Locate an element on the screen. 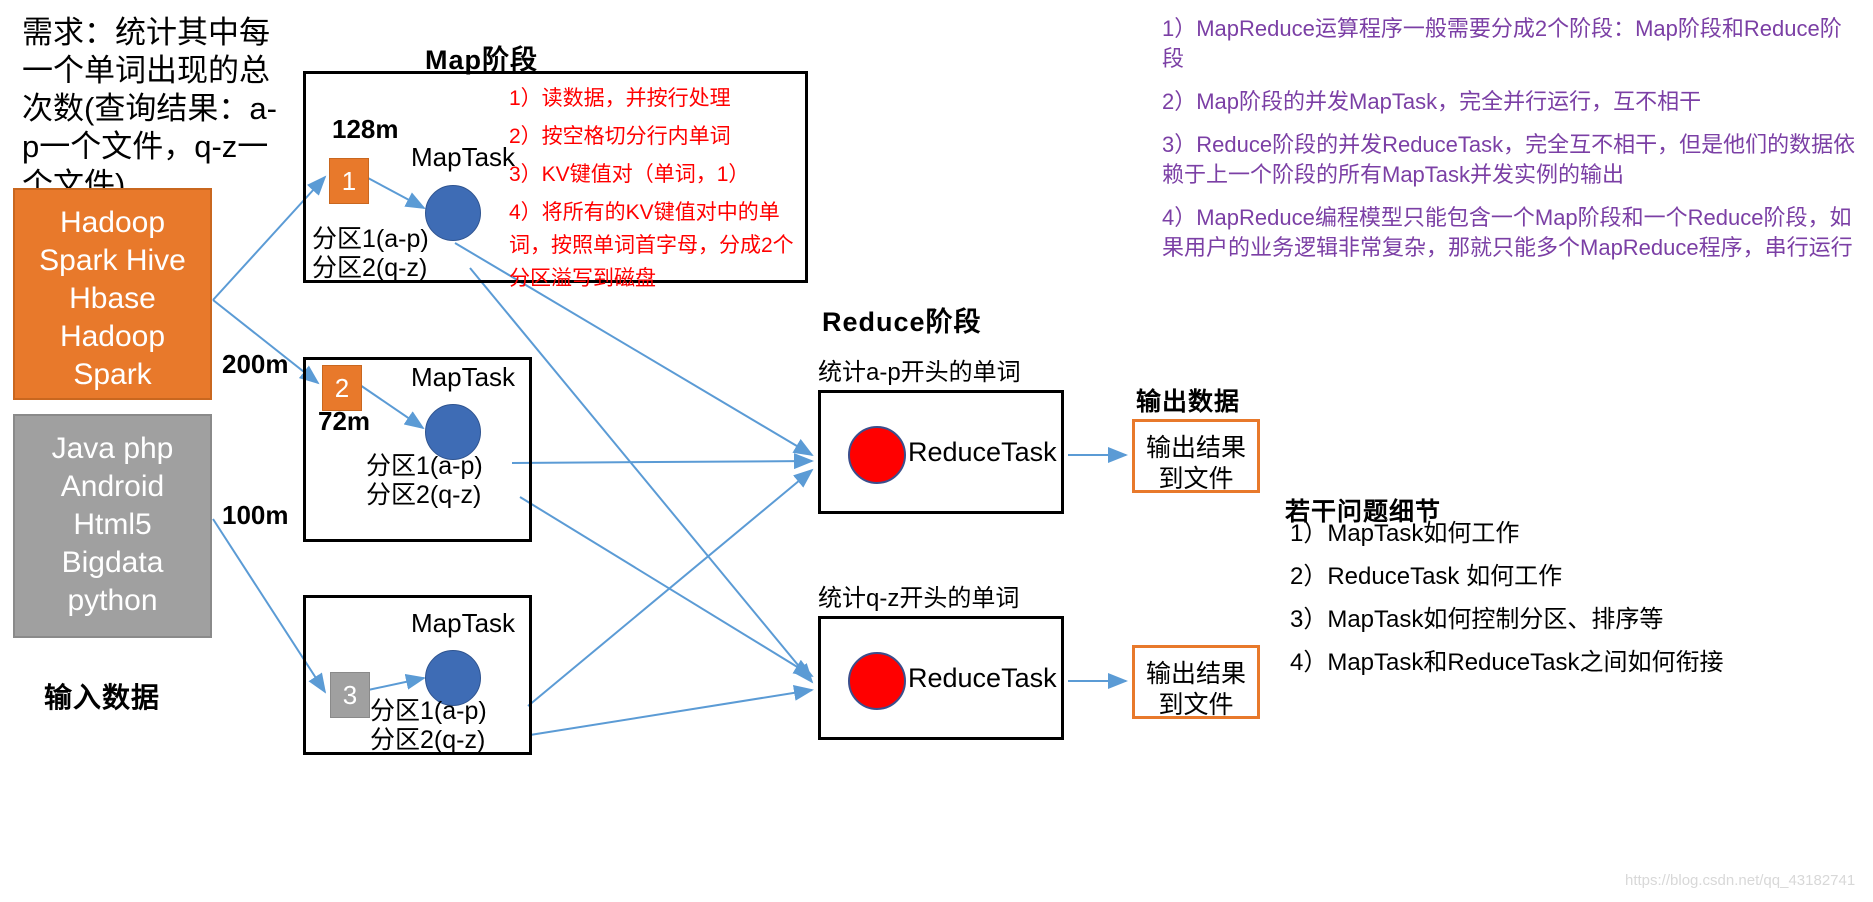 The width and height of the screenshot is (1873, 902). size-label-200m: 200m is located at coordinates (255, 364).